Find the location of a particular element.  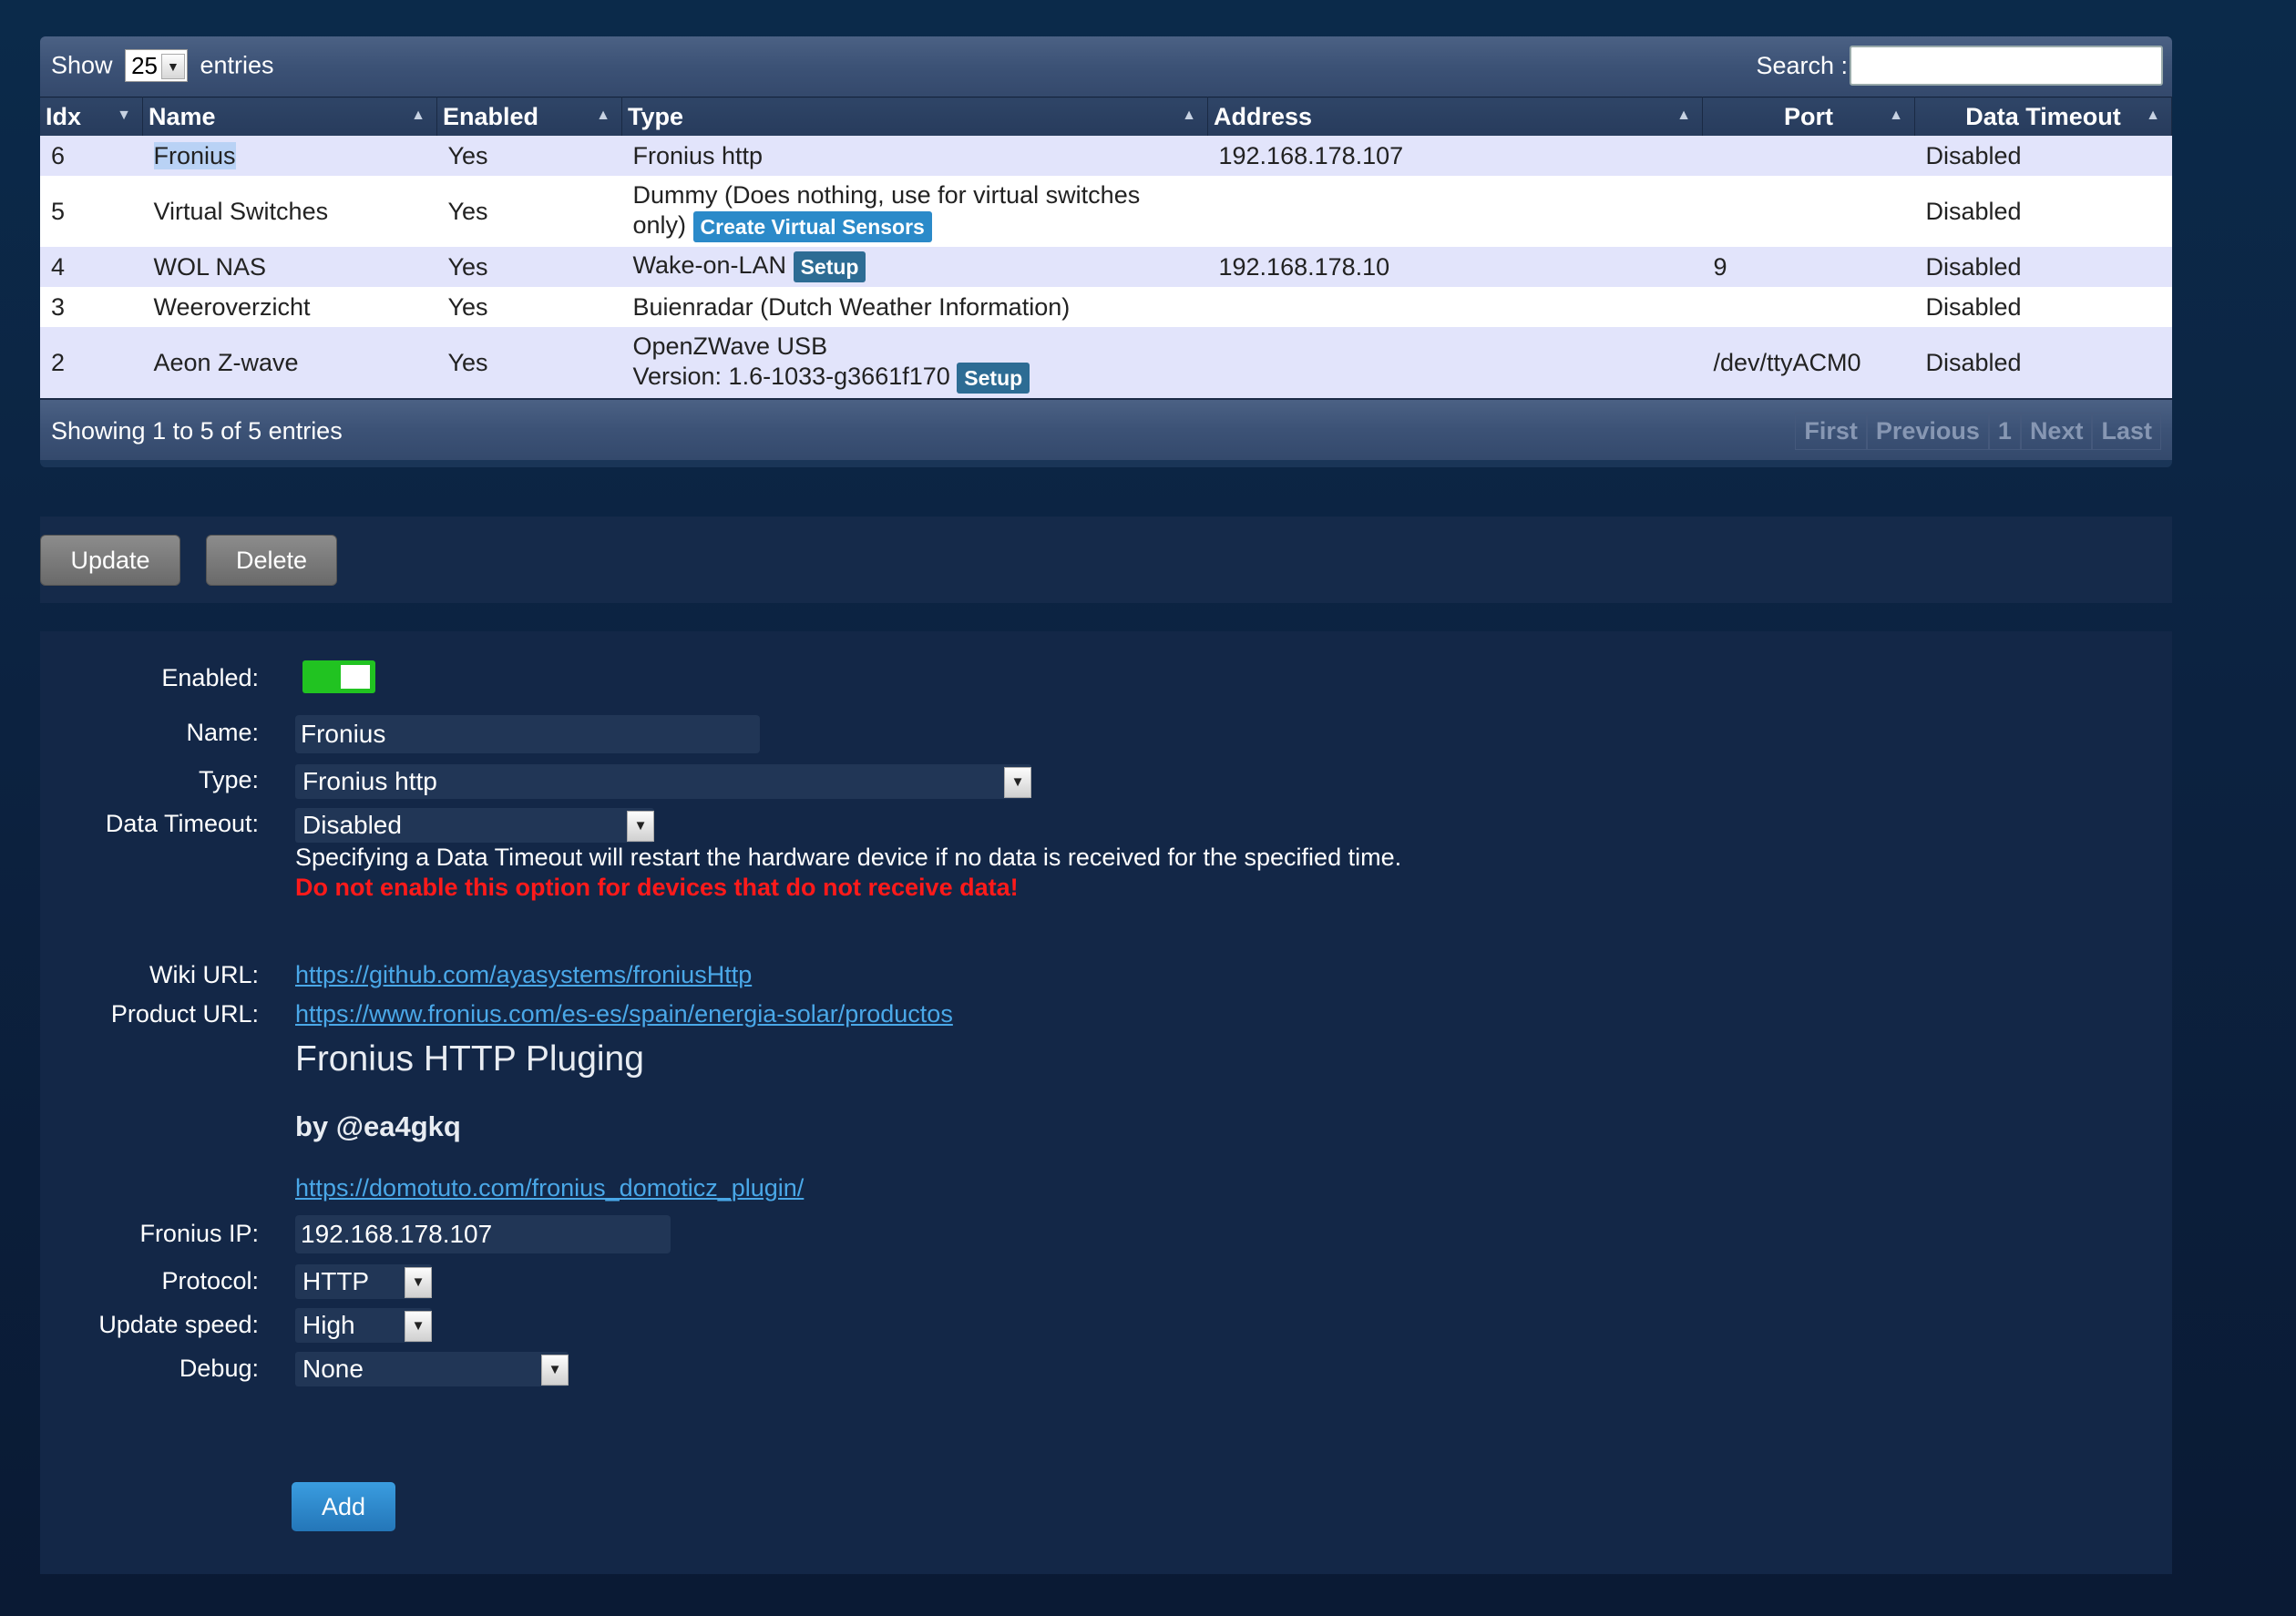

type-label: Type: is located at coordinates (228, 779).